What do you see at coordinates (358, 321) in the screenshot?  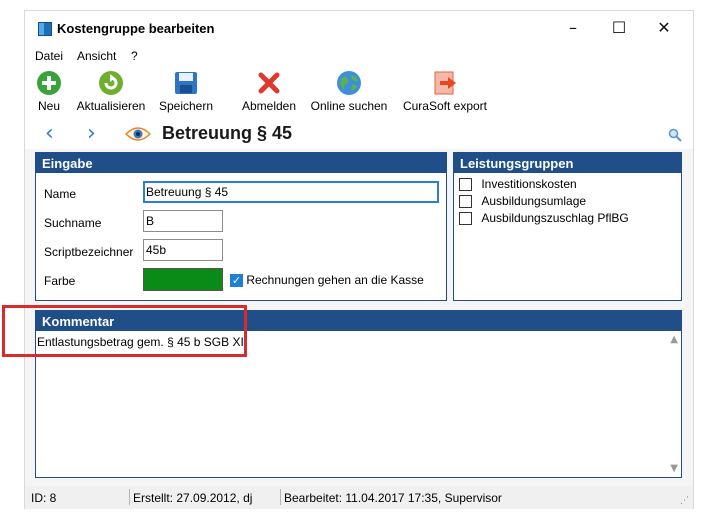 I see `comment-panel-header: Kommentar` at bounding box center [358, 321].